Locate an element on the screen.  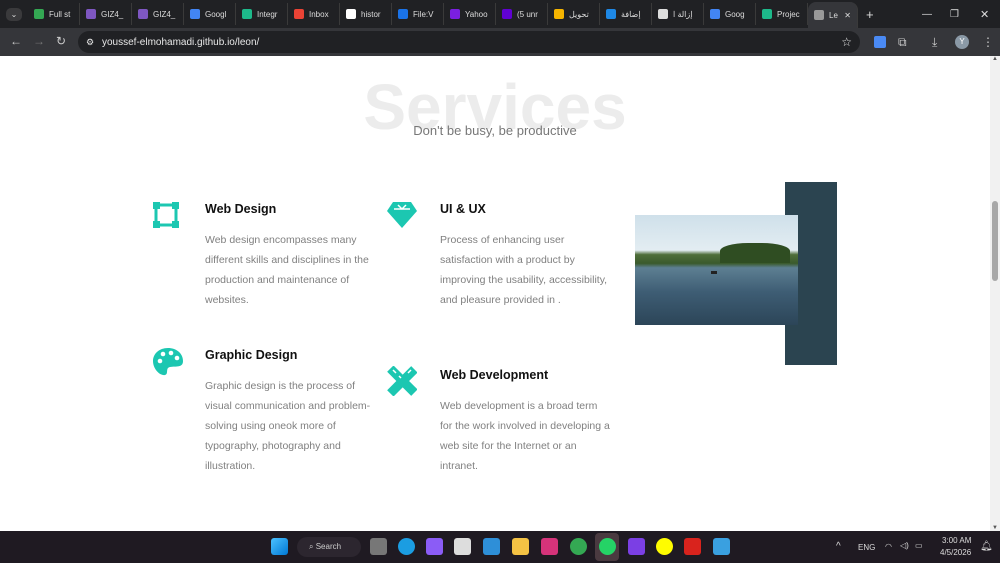
snapchat-icon is located at coordinates (664, 546).